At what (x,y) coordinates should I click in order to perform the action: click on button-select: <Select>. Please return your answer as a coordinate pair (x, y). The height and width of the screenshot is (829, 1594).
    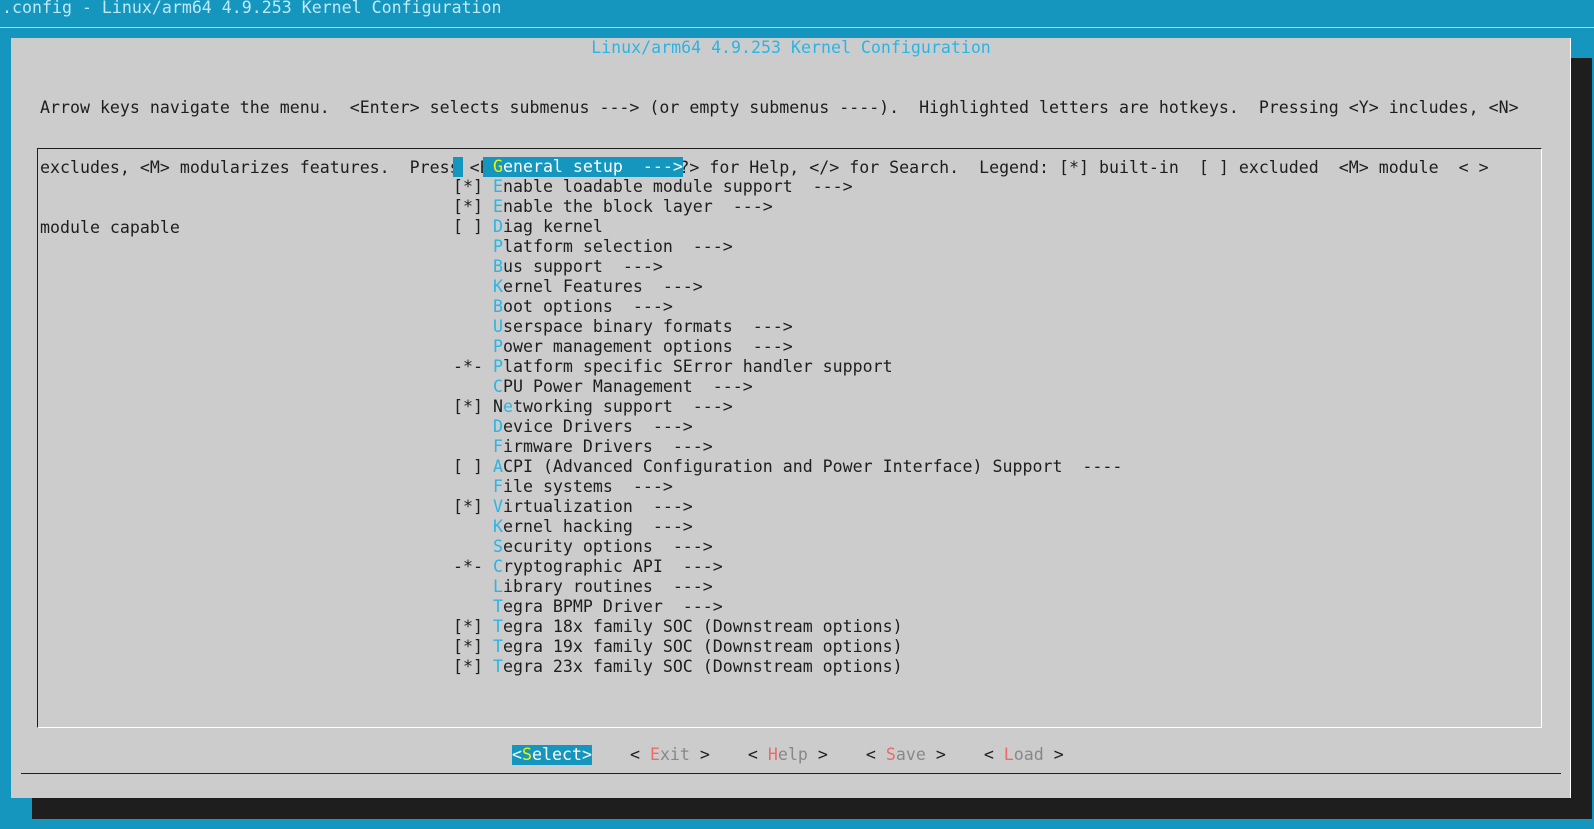
    Looking at the image, I should click on (552, 755).